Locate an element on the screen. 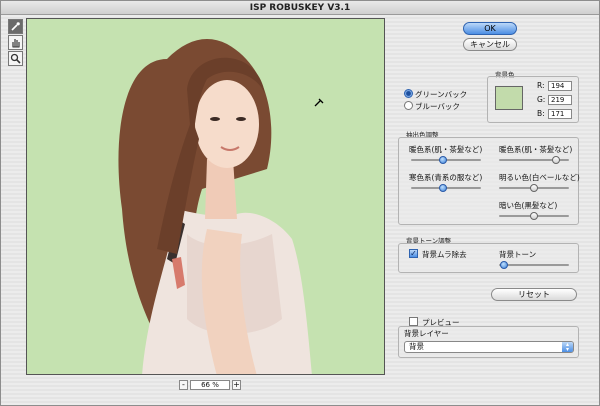  zoom-icon is located at coordinates (15, 58).